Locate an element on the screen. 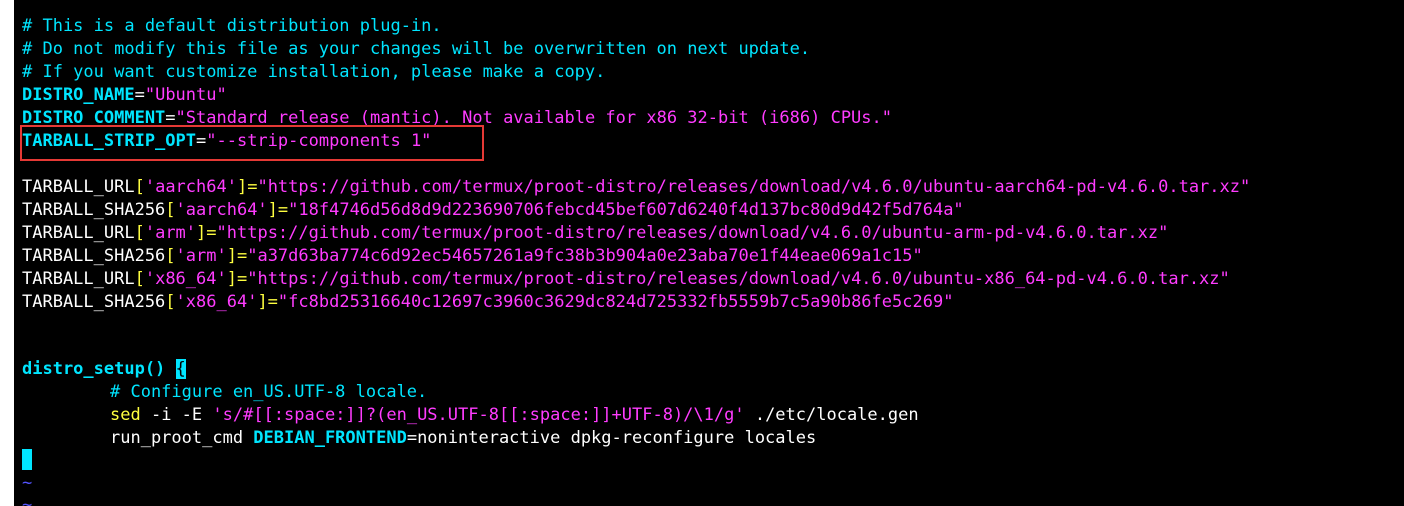 The height and width of the screenshot is (506, 1404). text-cursor is located at coordinates (27, 459).